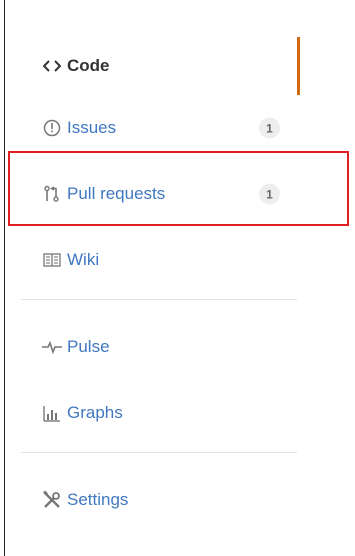 The image size is (355, 556). What do you see at coordinates (52, 128) in the screenshot?
I see `issue-icon` at bounding box center [52, 128].